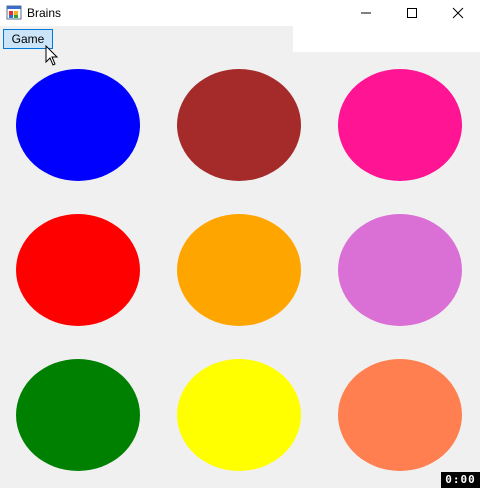 The height and width of the screenshot is (488, 480). I want to click on circle-blue, so click(78, 125).